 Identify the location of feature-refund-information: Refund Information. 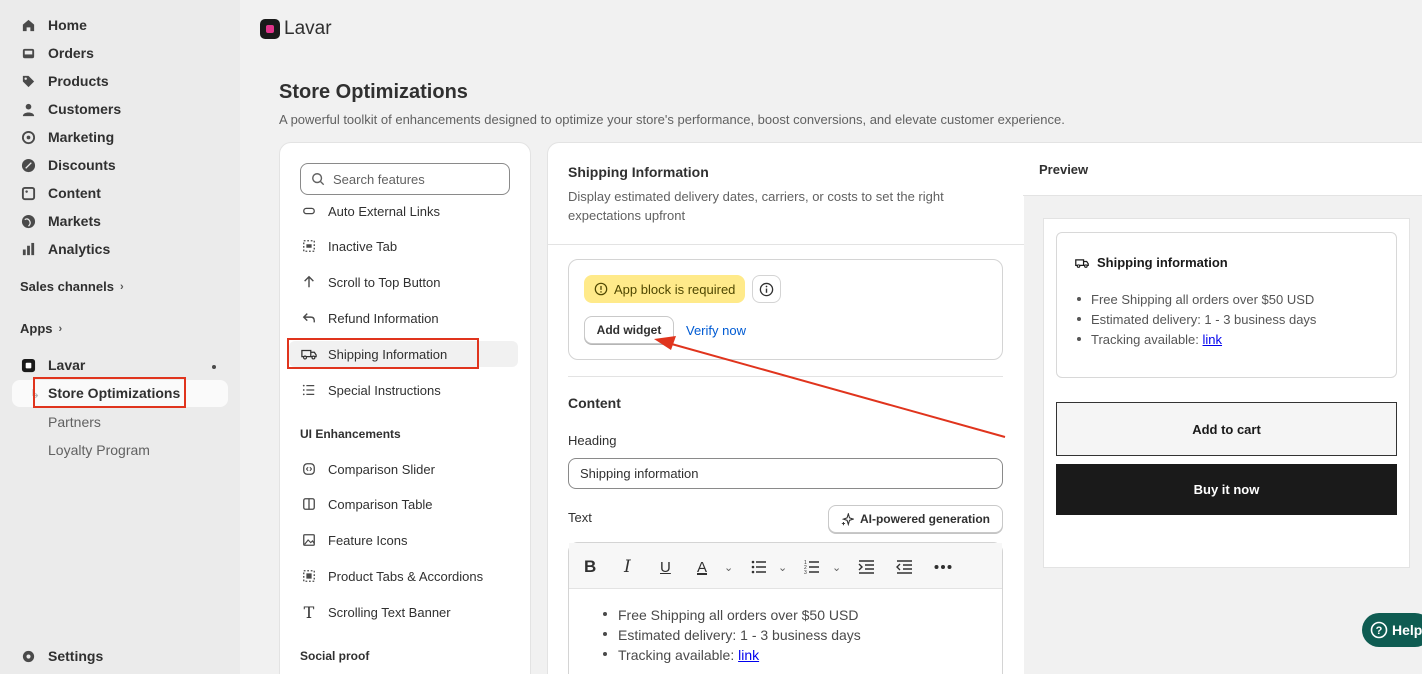
(369, 318).